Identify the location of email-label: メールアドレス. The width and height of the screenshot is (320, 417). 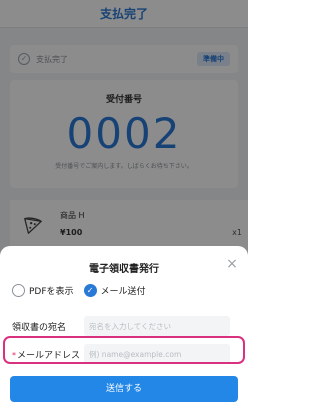
(49, 355).